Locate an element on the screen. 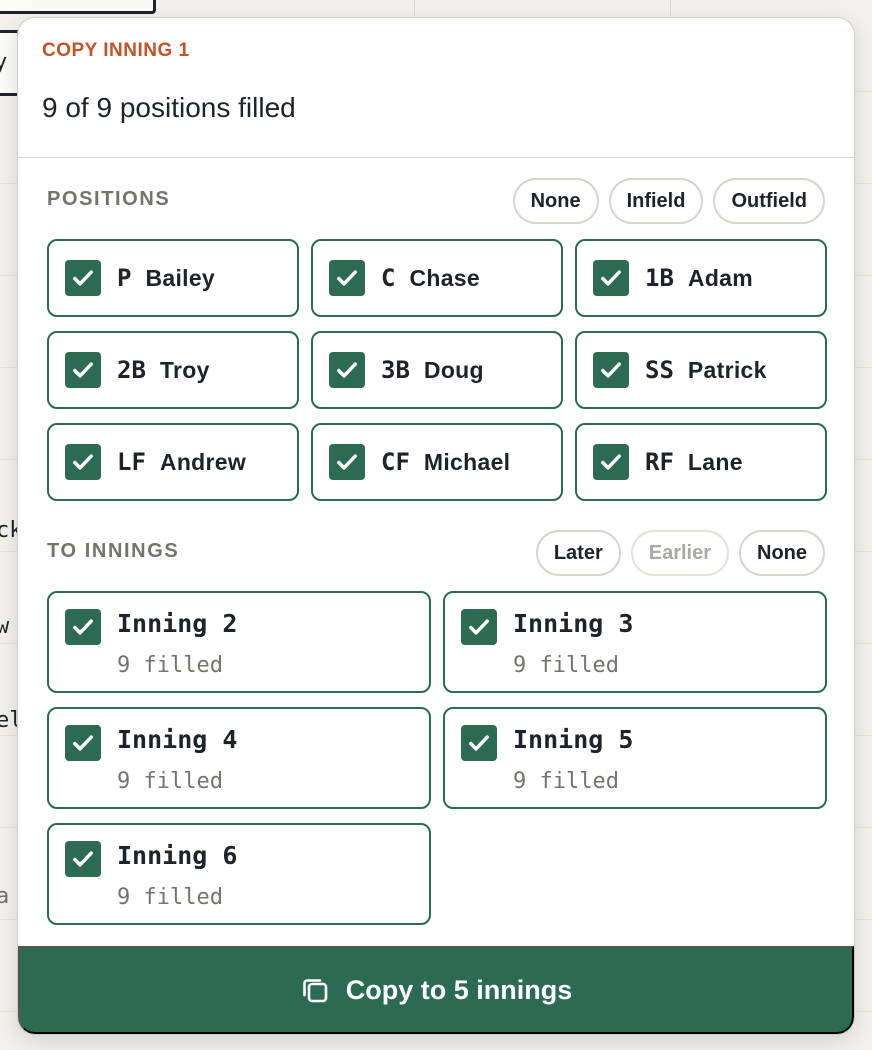  position-toggle-1b: 1B Adam is located at coordinates (701, 278).